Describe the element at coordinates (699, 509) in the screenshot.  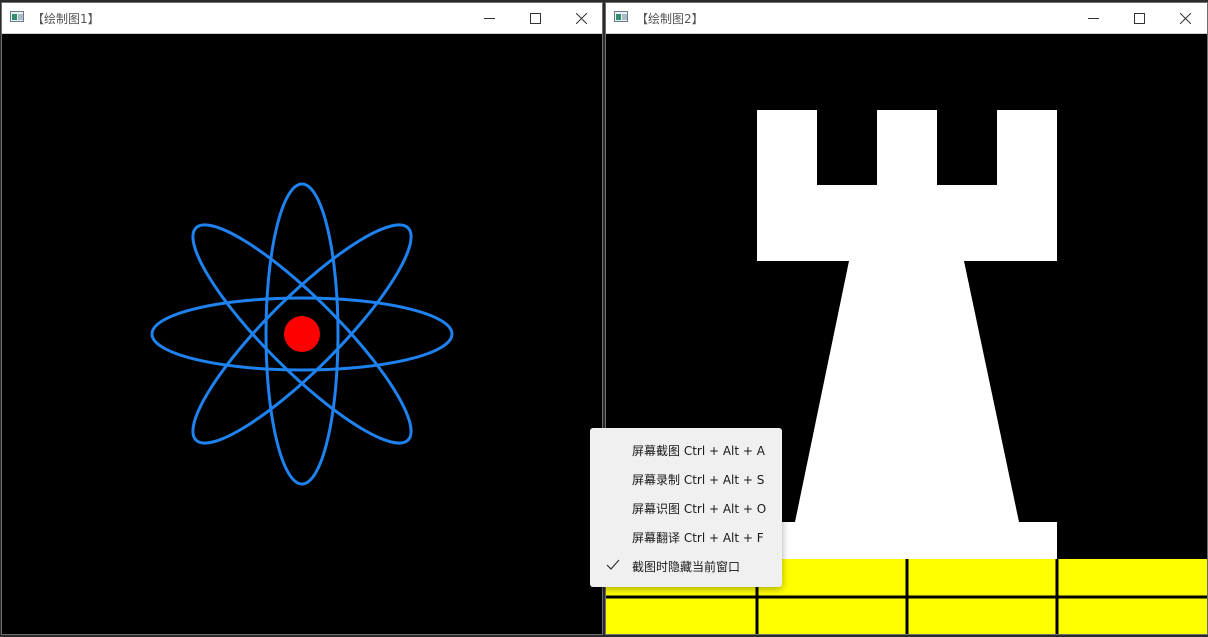
I see `menu-item-label: 屏幕识图 Ctrl + Alt + O` at that location.